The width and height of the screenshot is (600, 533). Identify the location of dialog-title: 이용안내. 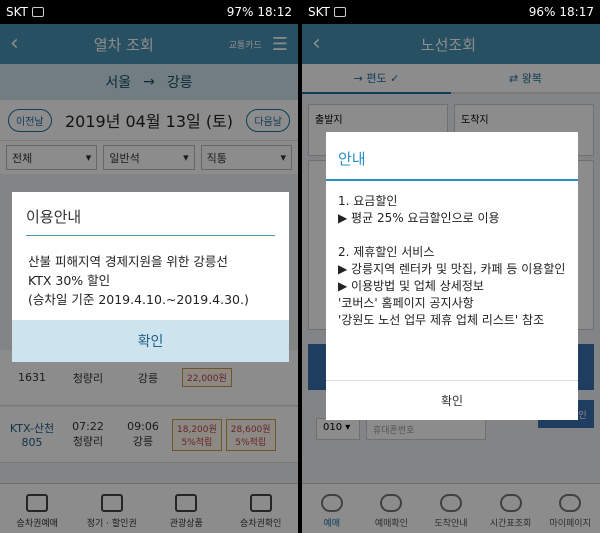
(150, 214).